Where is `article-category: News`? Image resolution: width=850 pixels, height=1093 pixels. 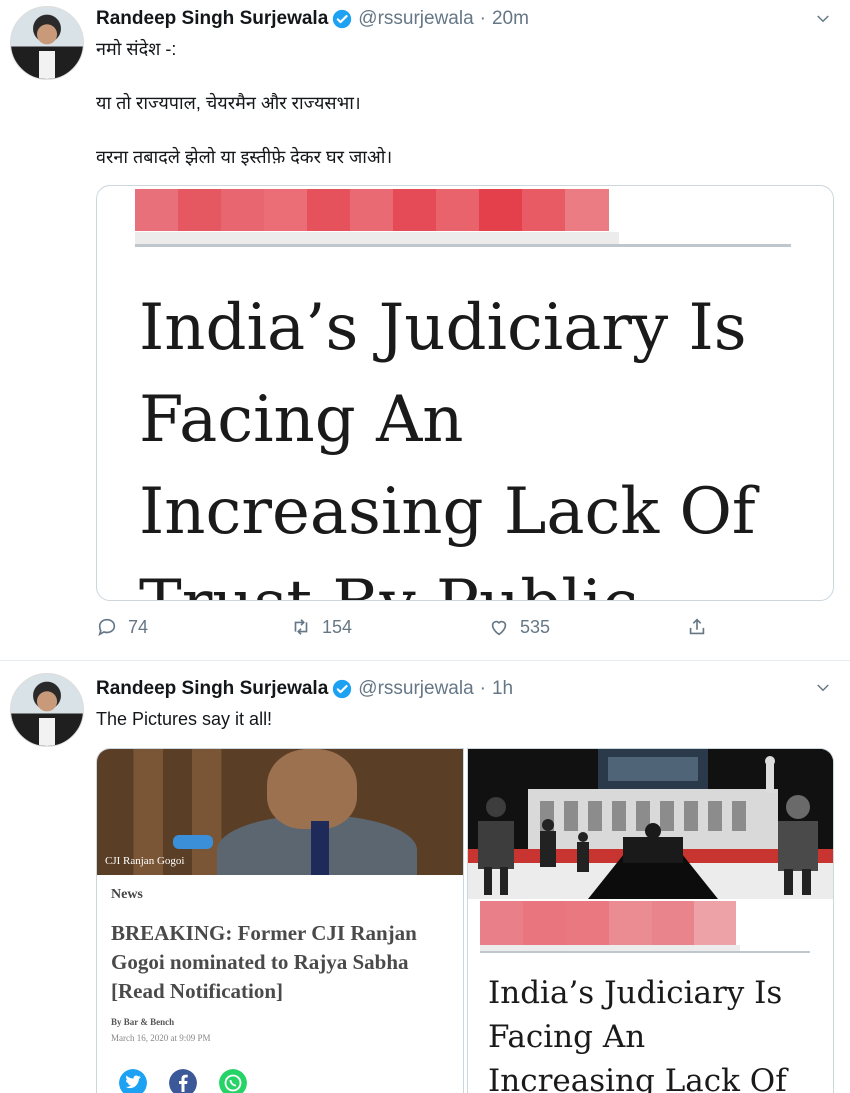
article-category: News is located at coordinates (127, 894).